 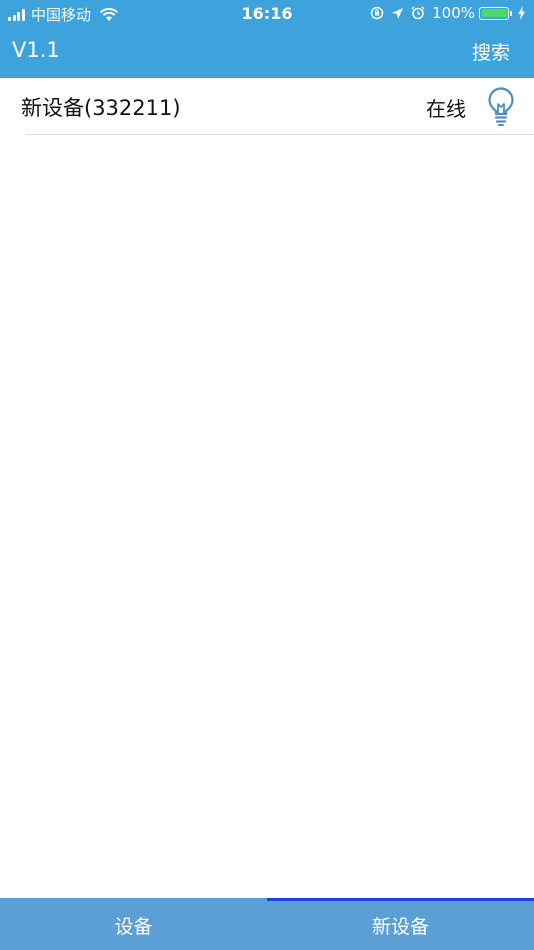 What do you see at coordinates (280, 134) in the screenshot?
I see `row-divider` at bounding box center [280, 134].